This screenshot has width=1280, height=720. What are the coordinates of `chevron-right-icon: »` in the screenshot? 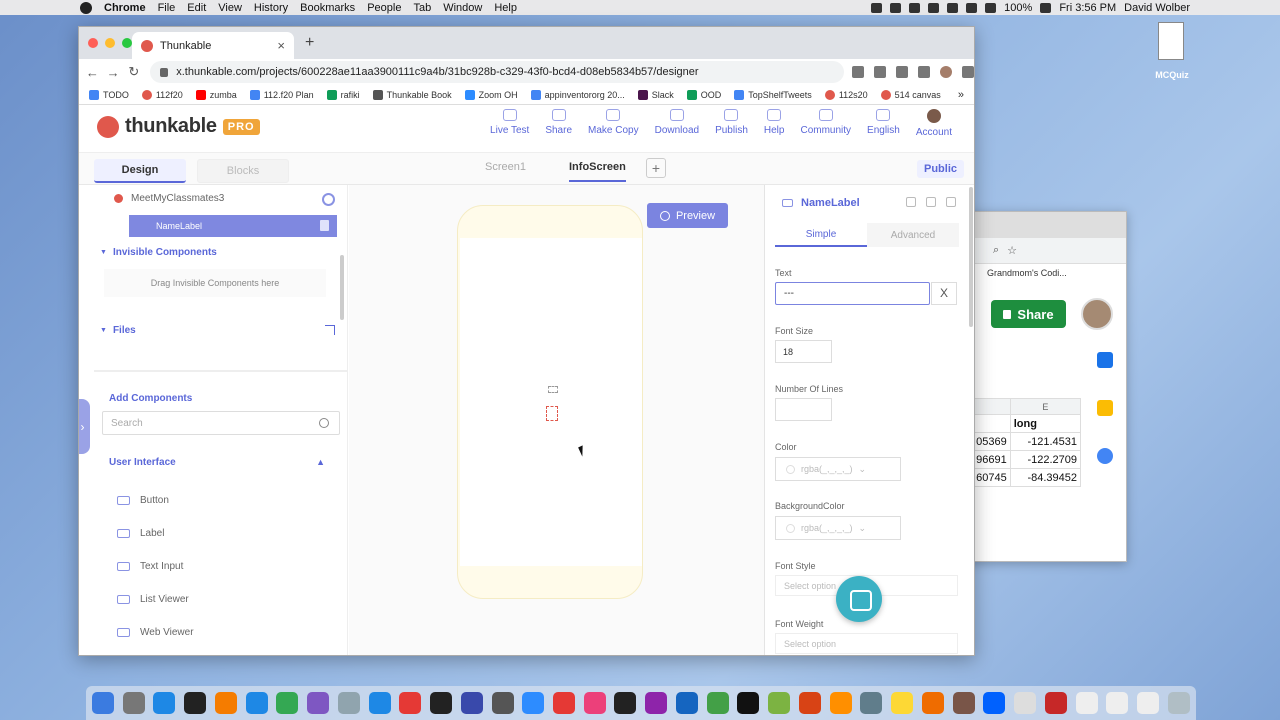 It's located at (961, 95).